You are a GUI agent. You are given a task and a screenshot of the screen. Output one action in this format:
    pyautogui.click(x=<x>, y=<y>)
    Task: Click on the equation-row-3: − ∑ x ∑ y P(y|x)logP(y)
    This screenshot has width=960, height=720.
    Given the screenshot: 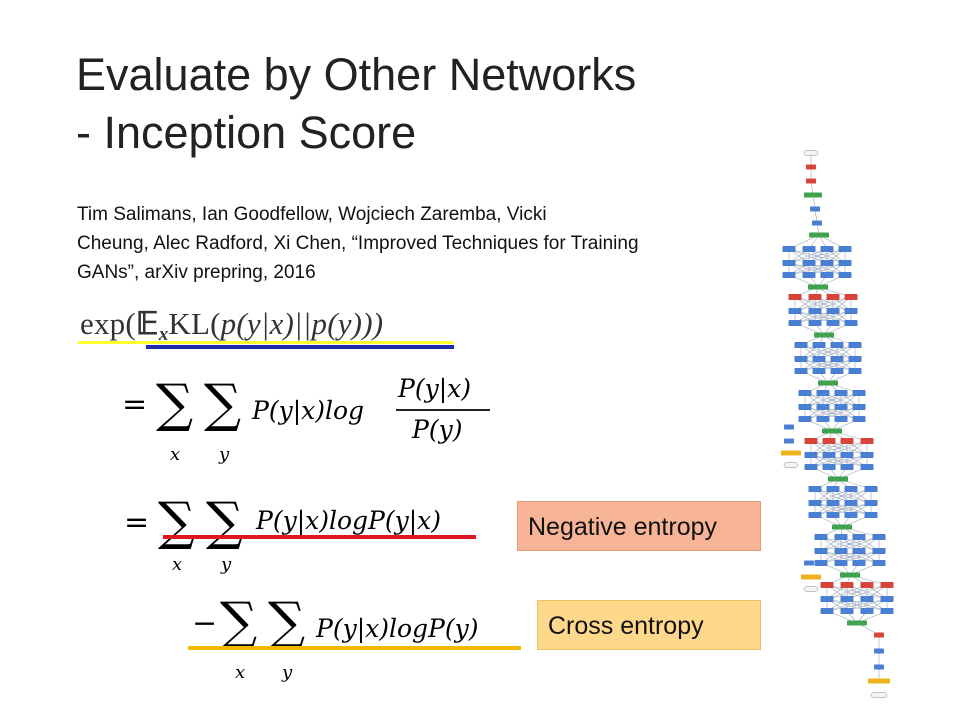 What is the action you would take?
    pyautogui.click(x=360, y=638)
    